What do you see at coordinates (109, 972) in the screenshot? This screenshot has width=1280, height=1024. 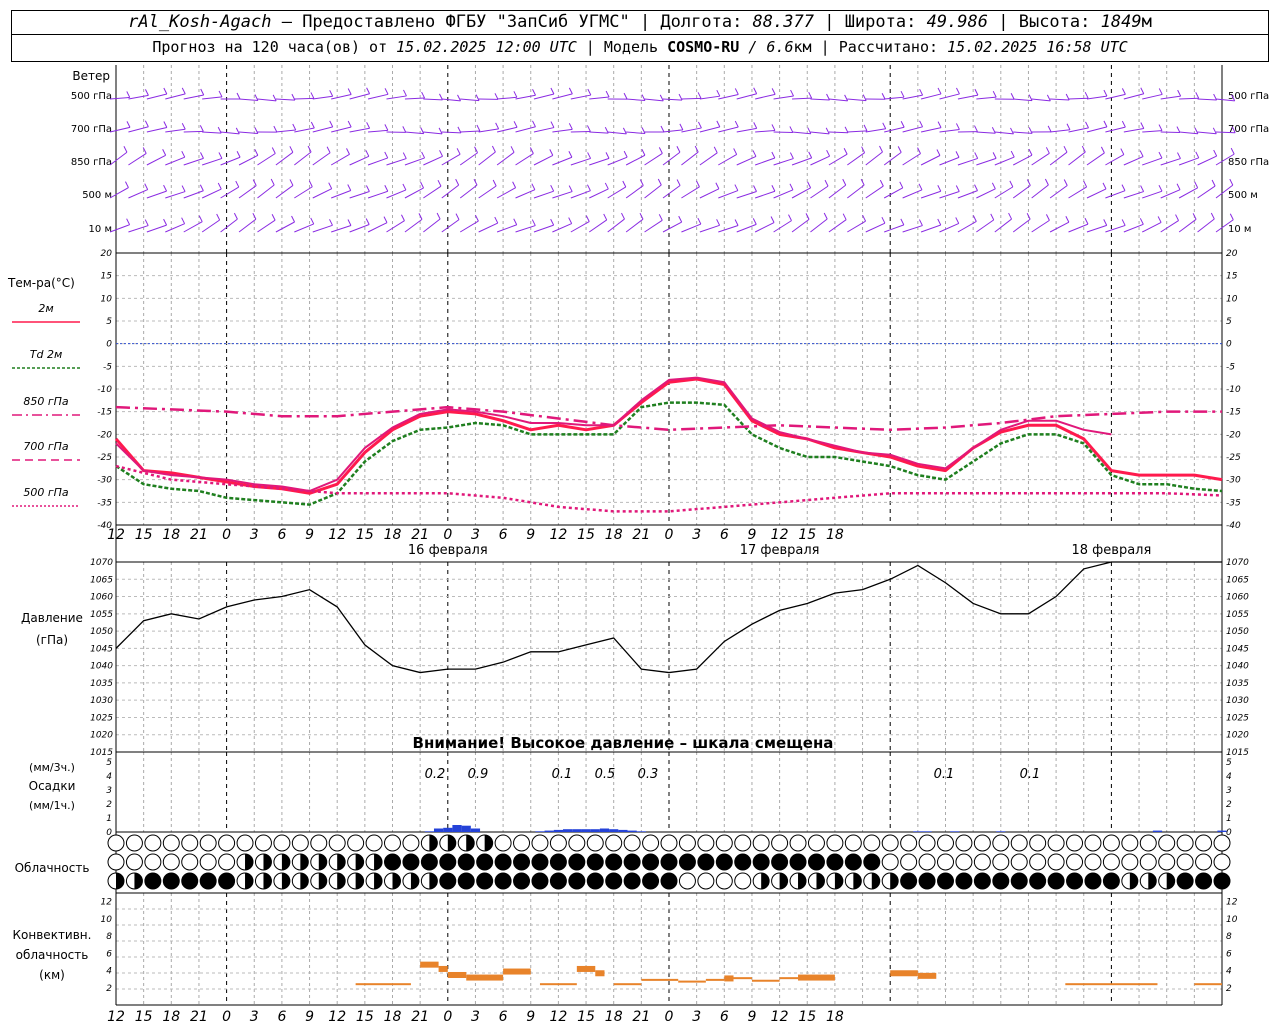 I see `conv-tick-left: 4` at bounding box center [109, 972].